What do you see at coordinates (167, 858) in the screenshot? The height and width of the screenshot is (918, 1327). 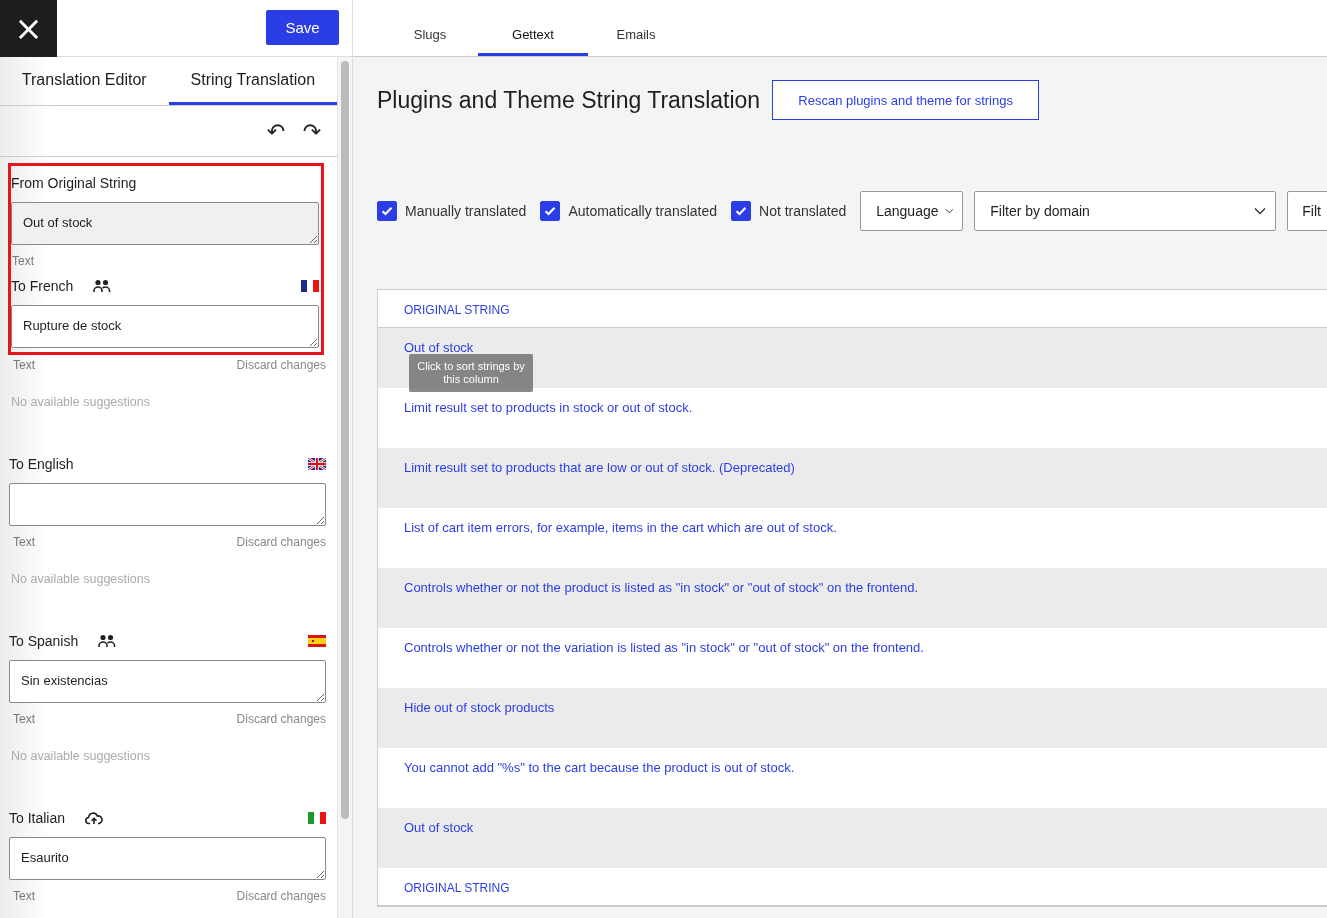 I see `translation-field: Esaurito` at bounding box center [167, 858].